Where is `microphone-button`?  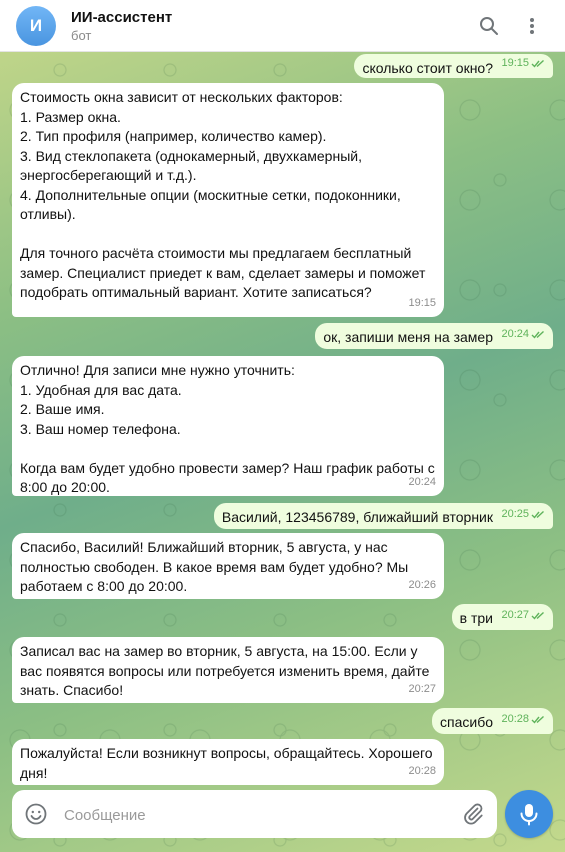 microphone-button is located at coordinates (529, 814).